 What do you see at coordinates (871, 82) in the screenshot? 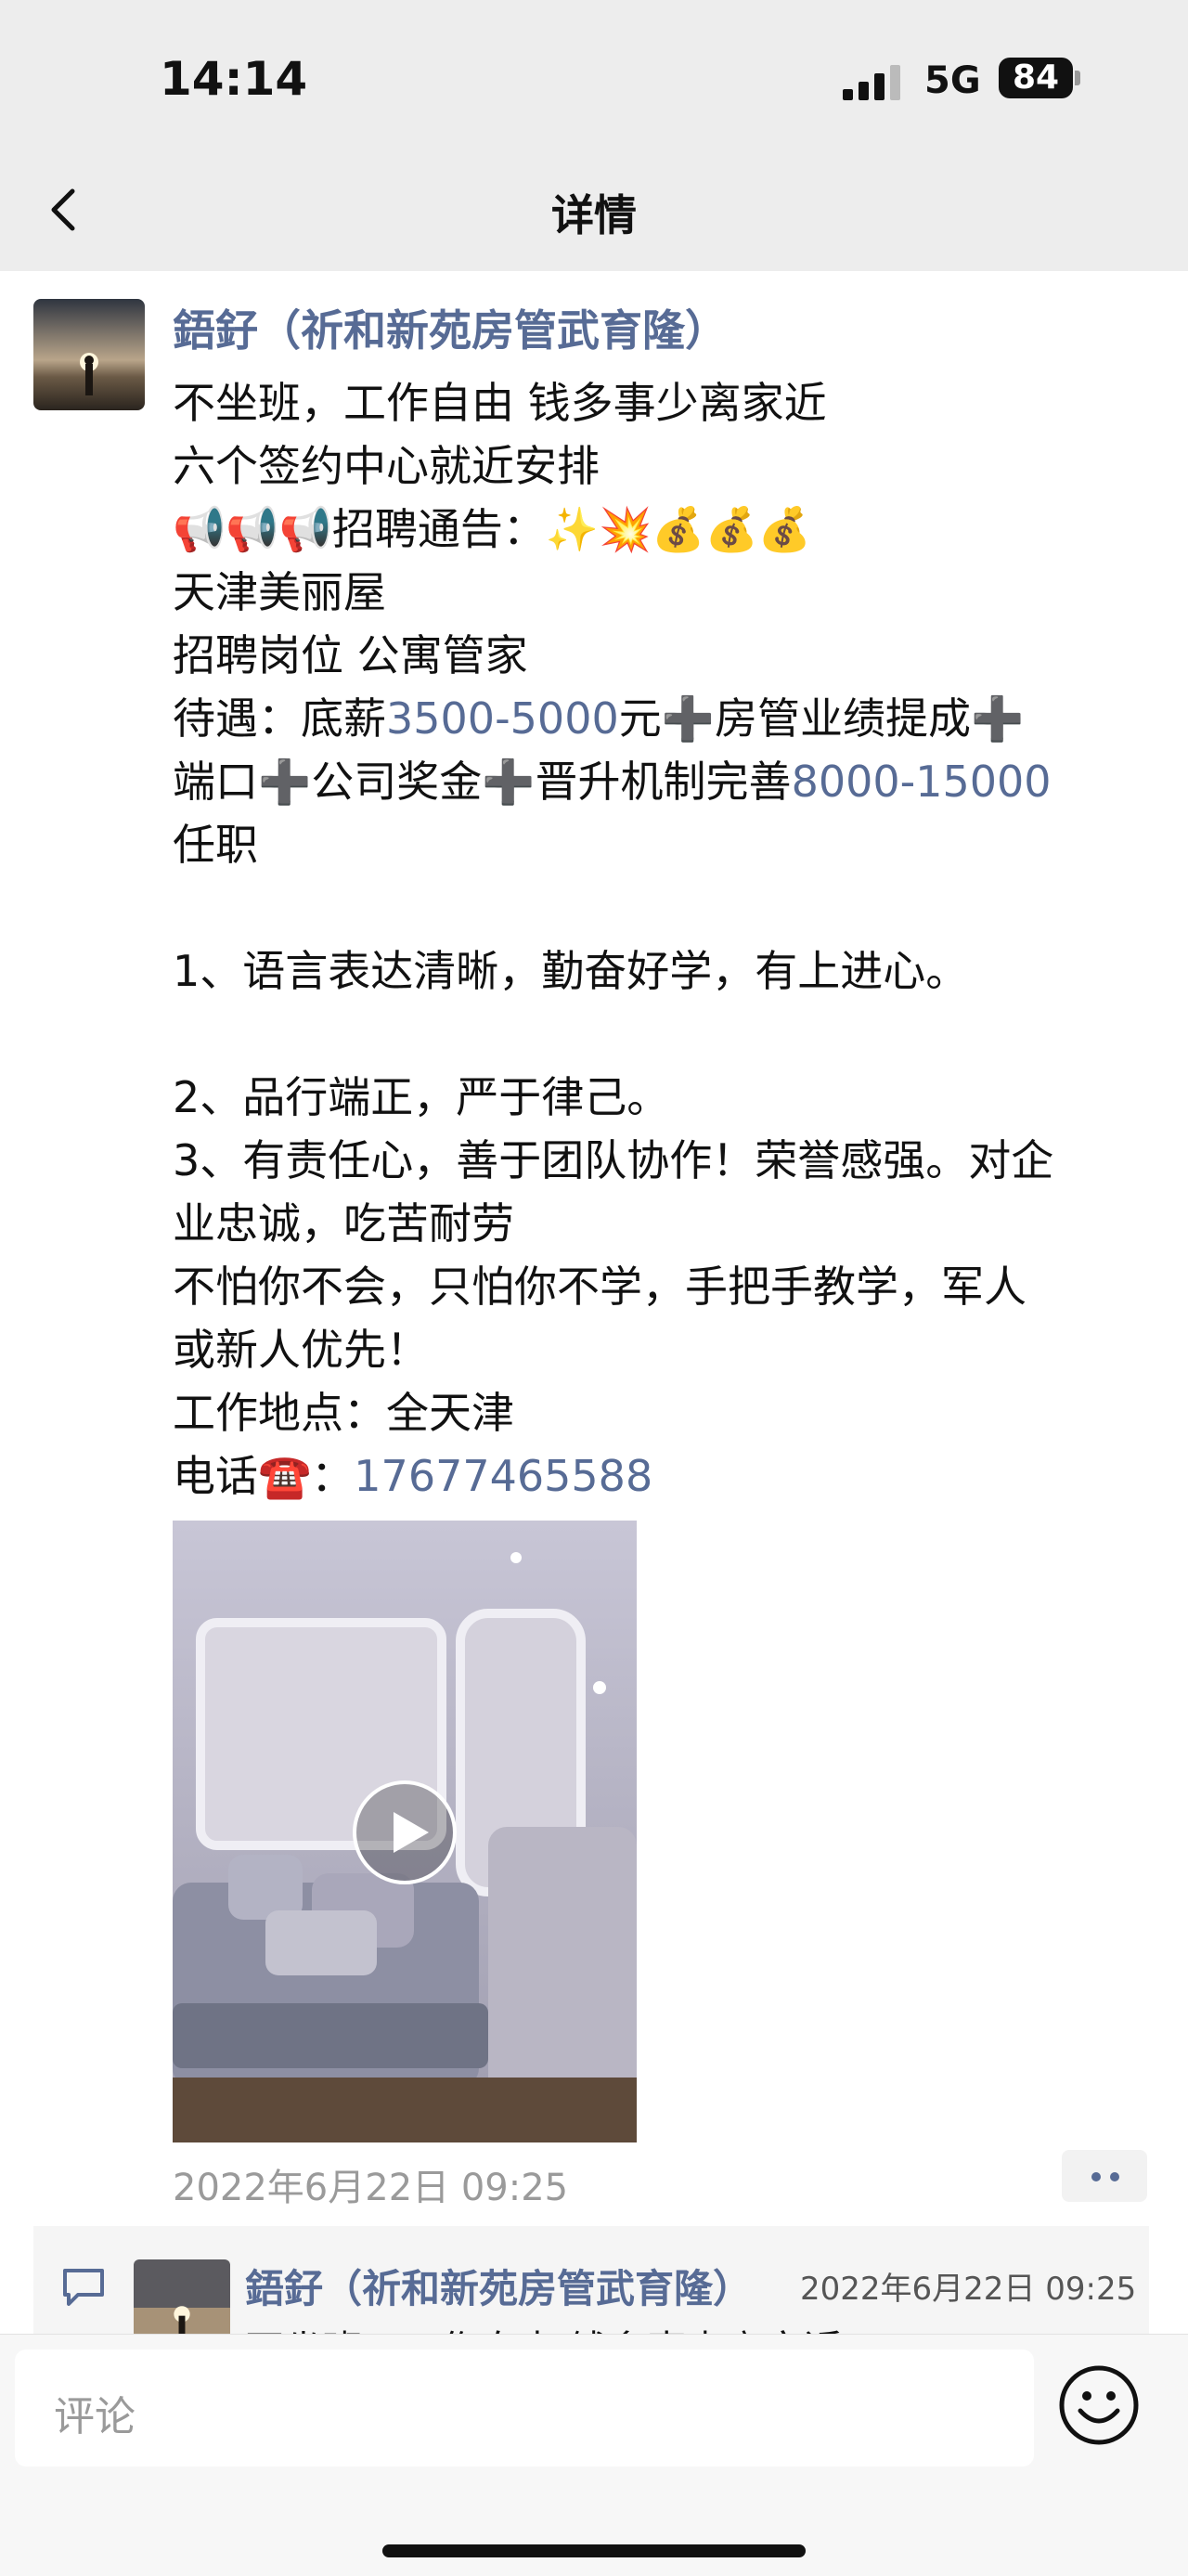
I see `signal-icon` at bounding box center [871, 82].